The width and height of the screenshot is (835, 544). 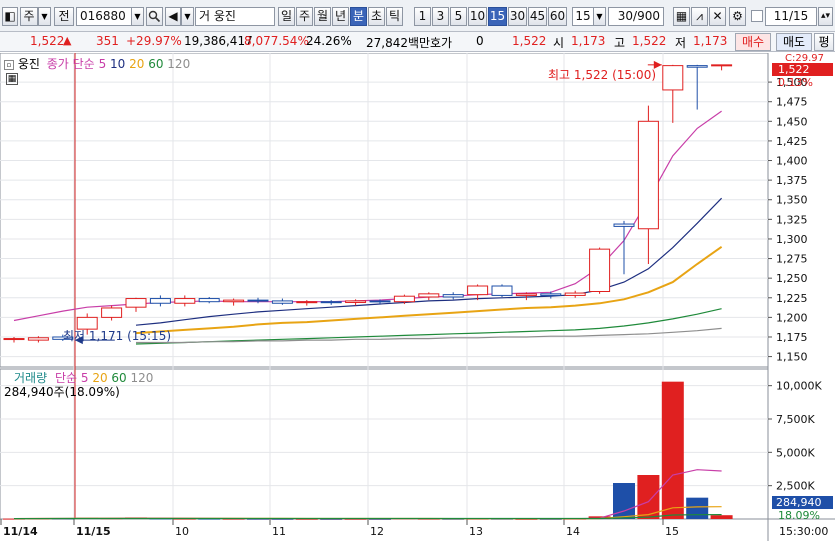 What do you see at coordinates (717, 16) in the screenshot?
I see `draw-tool-icon: ✕` at bounding box center [717, 16].